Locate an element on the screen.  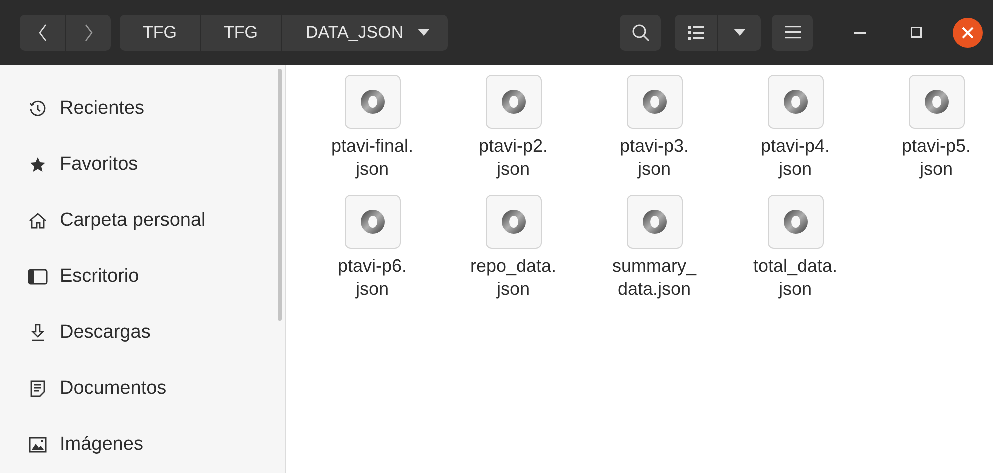
file-name: ptavi-p5. json is located at coordinates (937, 158).